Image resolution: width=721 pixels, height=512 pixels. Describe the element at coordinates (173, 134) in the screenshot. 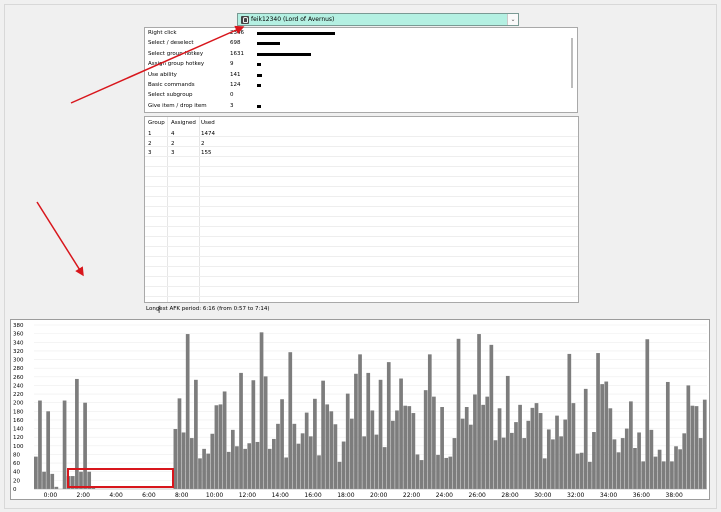

I see `table-cell: 4` at that location.